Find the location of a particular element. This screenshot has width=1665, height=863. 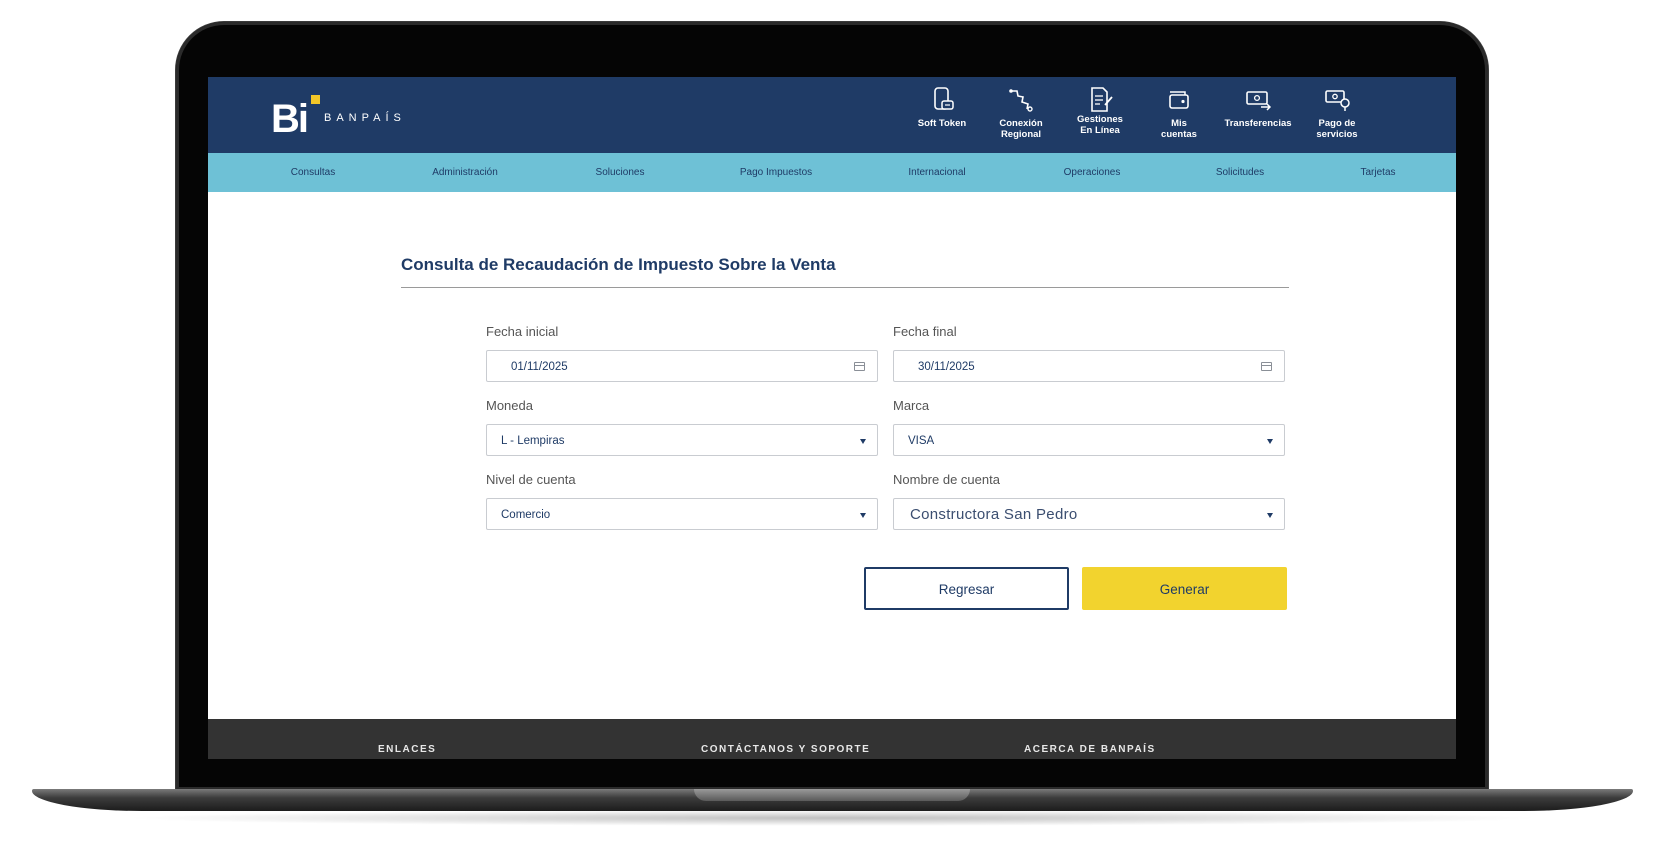

currency-label: Moneda is located at coordinates (509, 405).